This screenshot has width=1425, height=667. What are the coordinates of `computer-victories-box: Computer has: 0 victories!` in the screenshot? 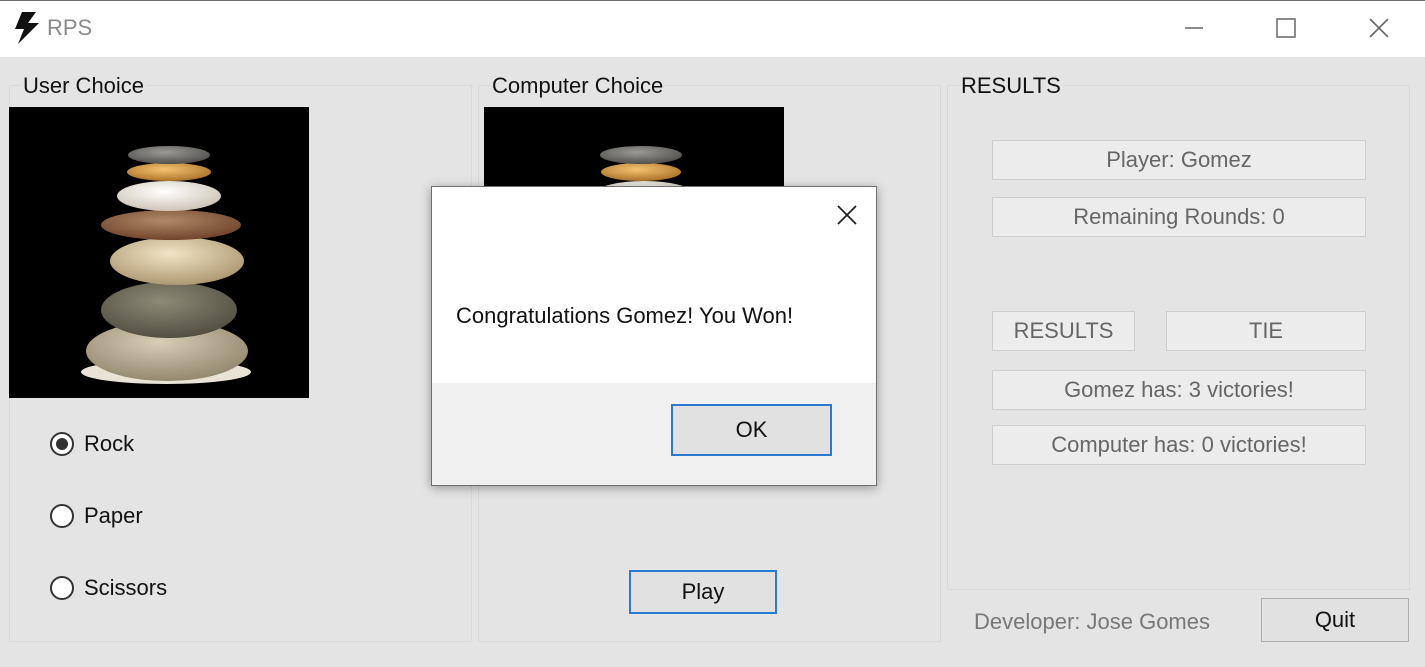 It's located at (1179, 445).